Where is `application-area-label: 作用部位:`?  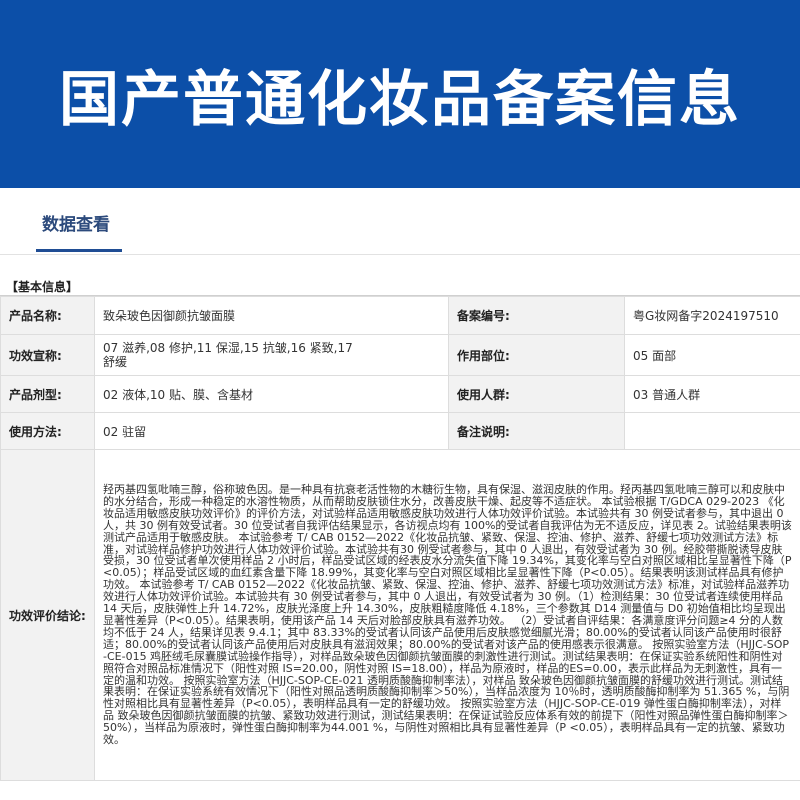
application-area-label: 作用部位: is located at coordinates (536, 355).